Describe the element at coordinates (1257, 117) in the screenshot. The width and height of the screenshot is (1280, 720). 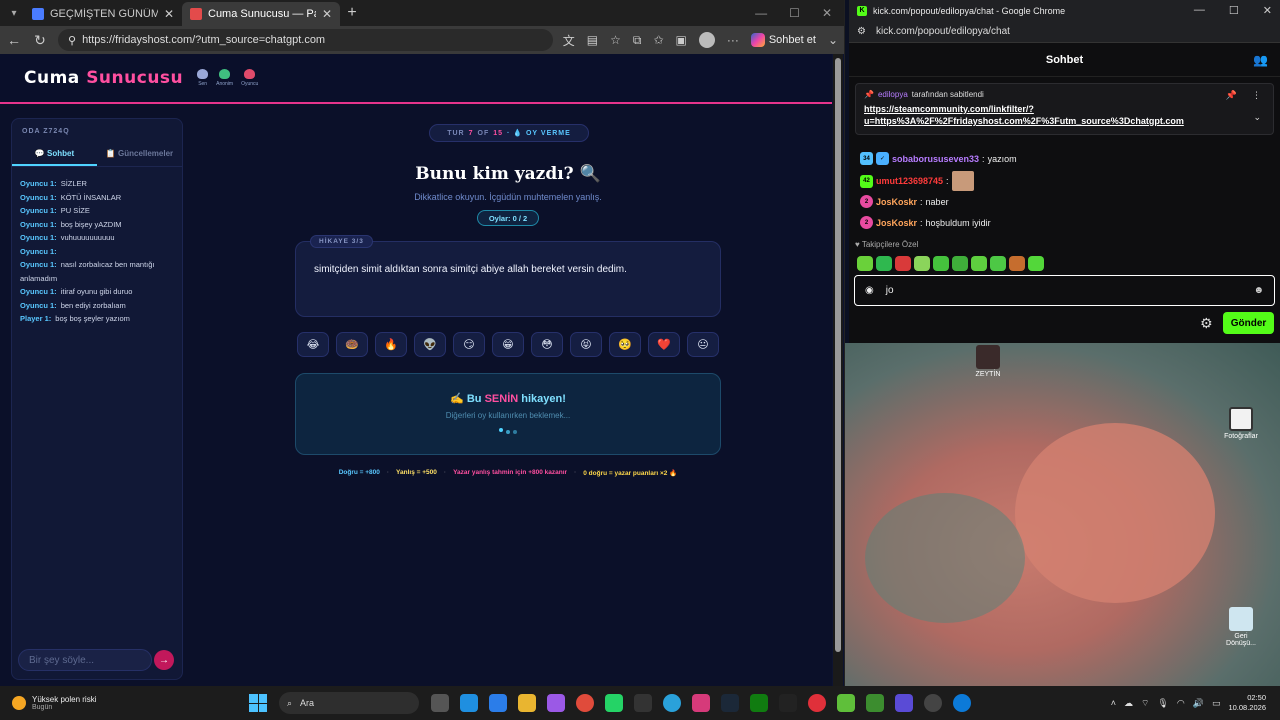
I see `chevron-down-icon: ⌄` at that location.